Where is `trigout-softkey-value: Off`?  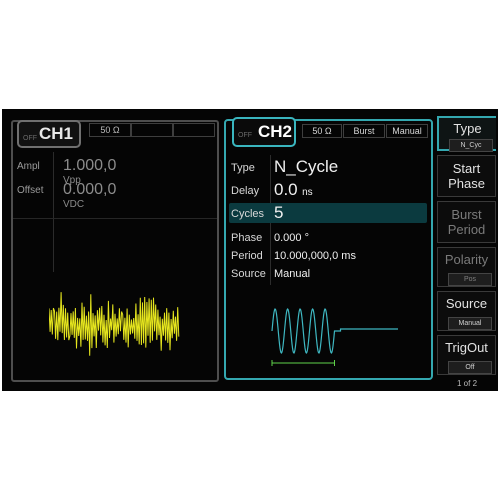 trigout-softkey-value: Off is located at coordinates (470, 367).